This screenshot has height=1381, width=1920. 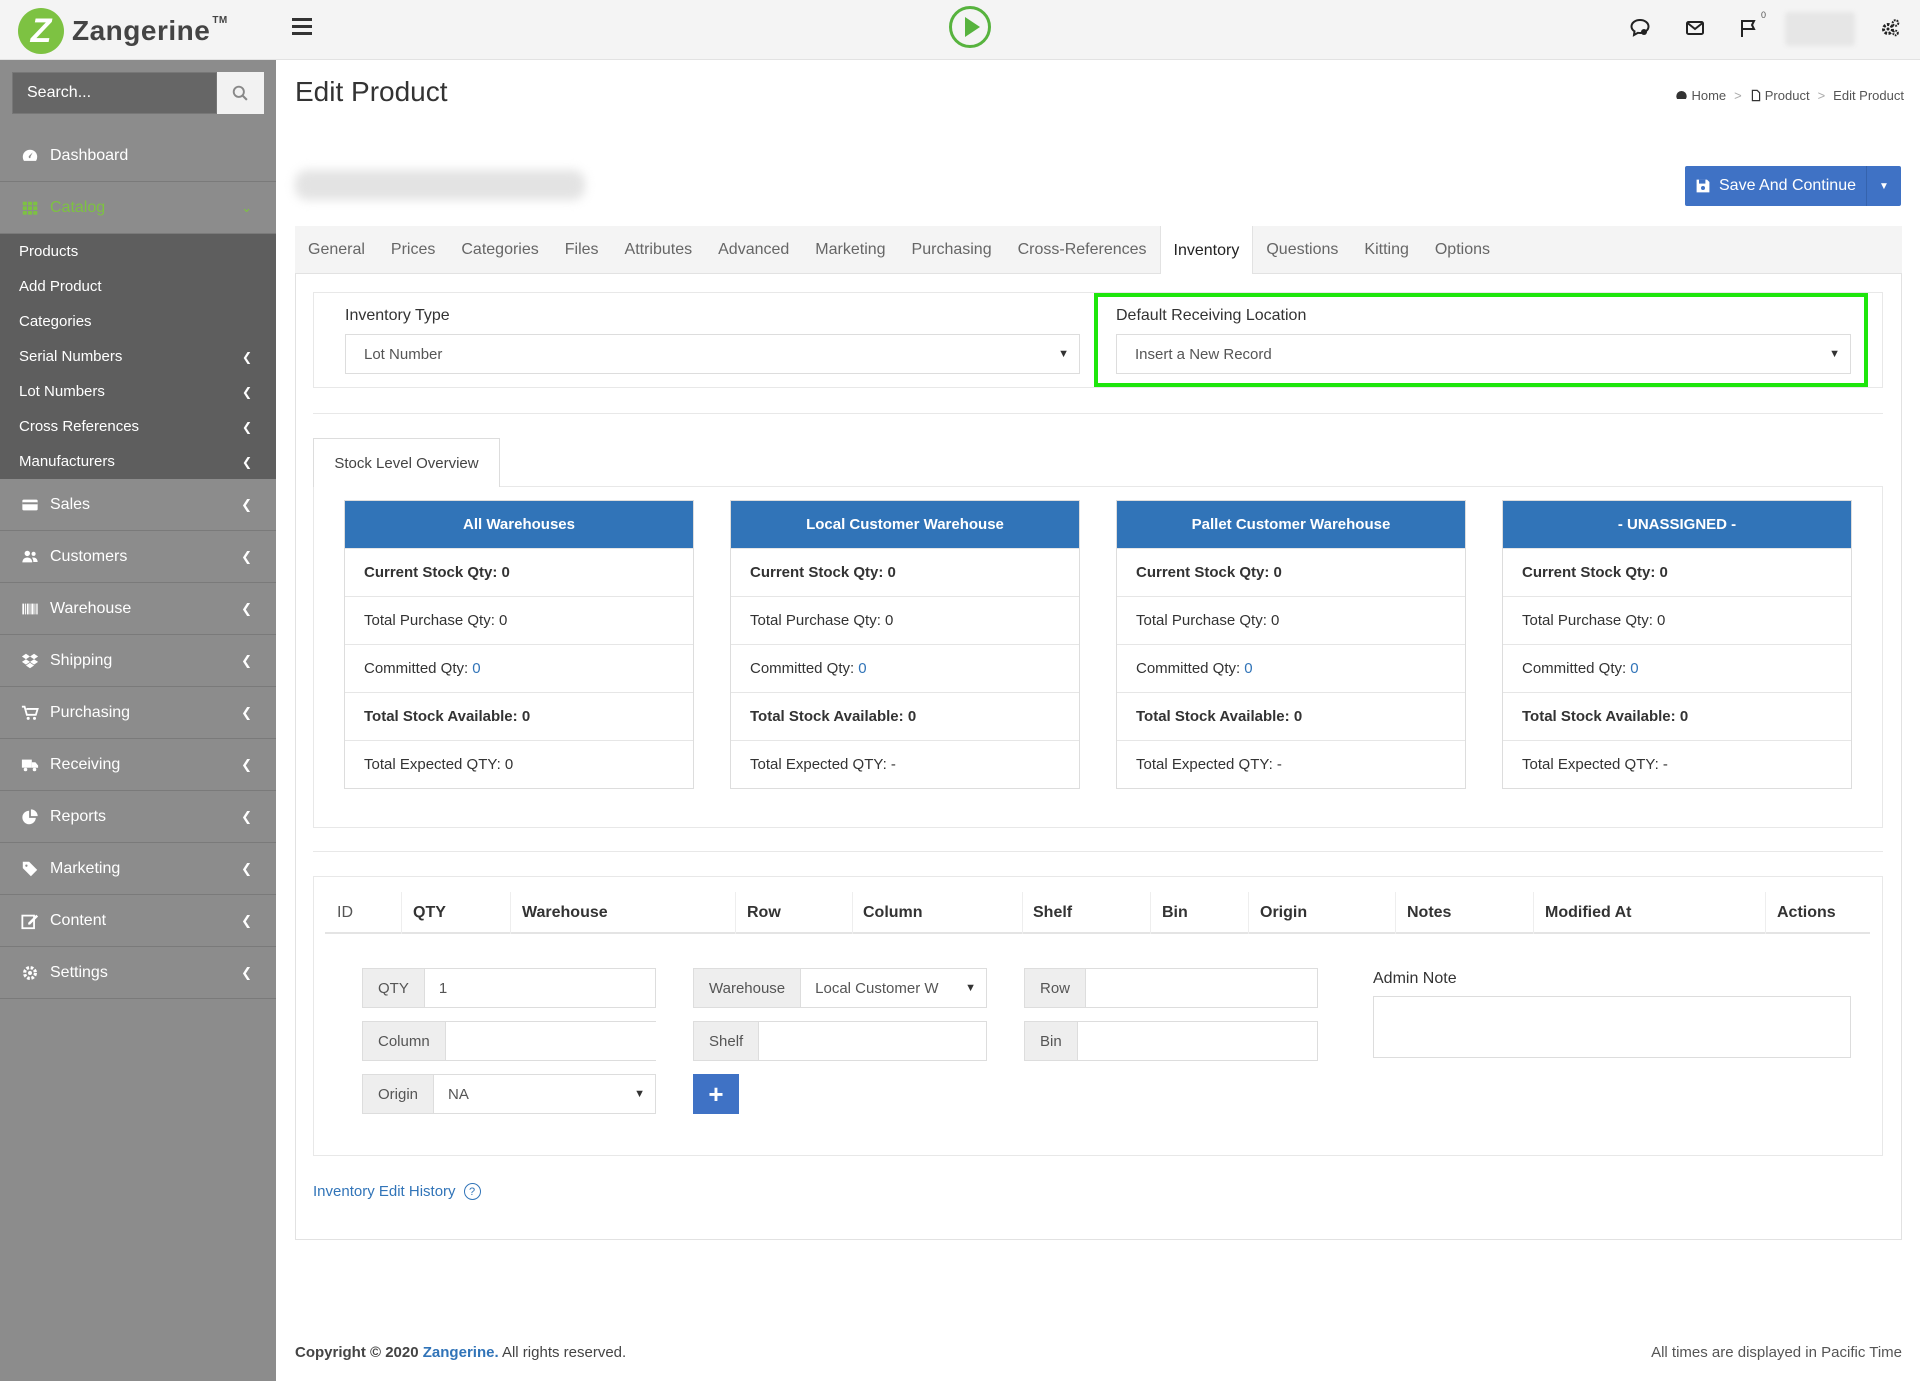 I want to click on tab-general: General, so click(x=336, y=250).